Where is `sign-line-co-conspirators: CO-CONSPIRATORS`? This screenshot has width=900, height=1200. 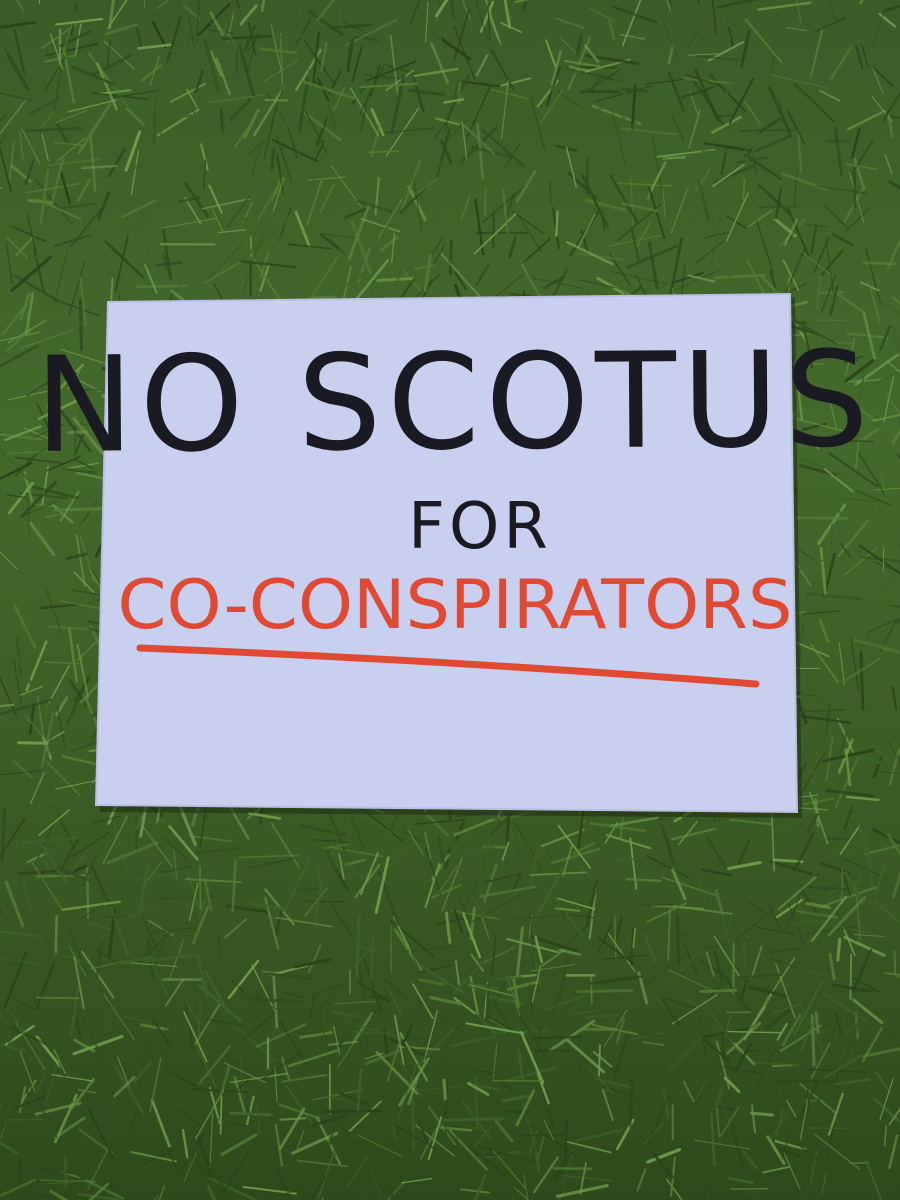 sign-line-co-conspirators: CO-CONSPIRATORS is located at coordinates (455, 605).